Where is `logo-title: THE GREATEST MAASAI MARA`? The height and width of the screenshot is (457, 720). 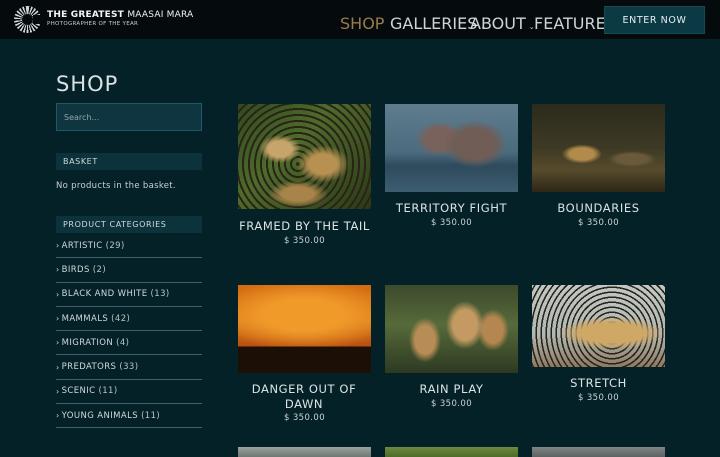 logo-title: THE GREATEST MAASAI MARA is located at coordinates (120, 15).